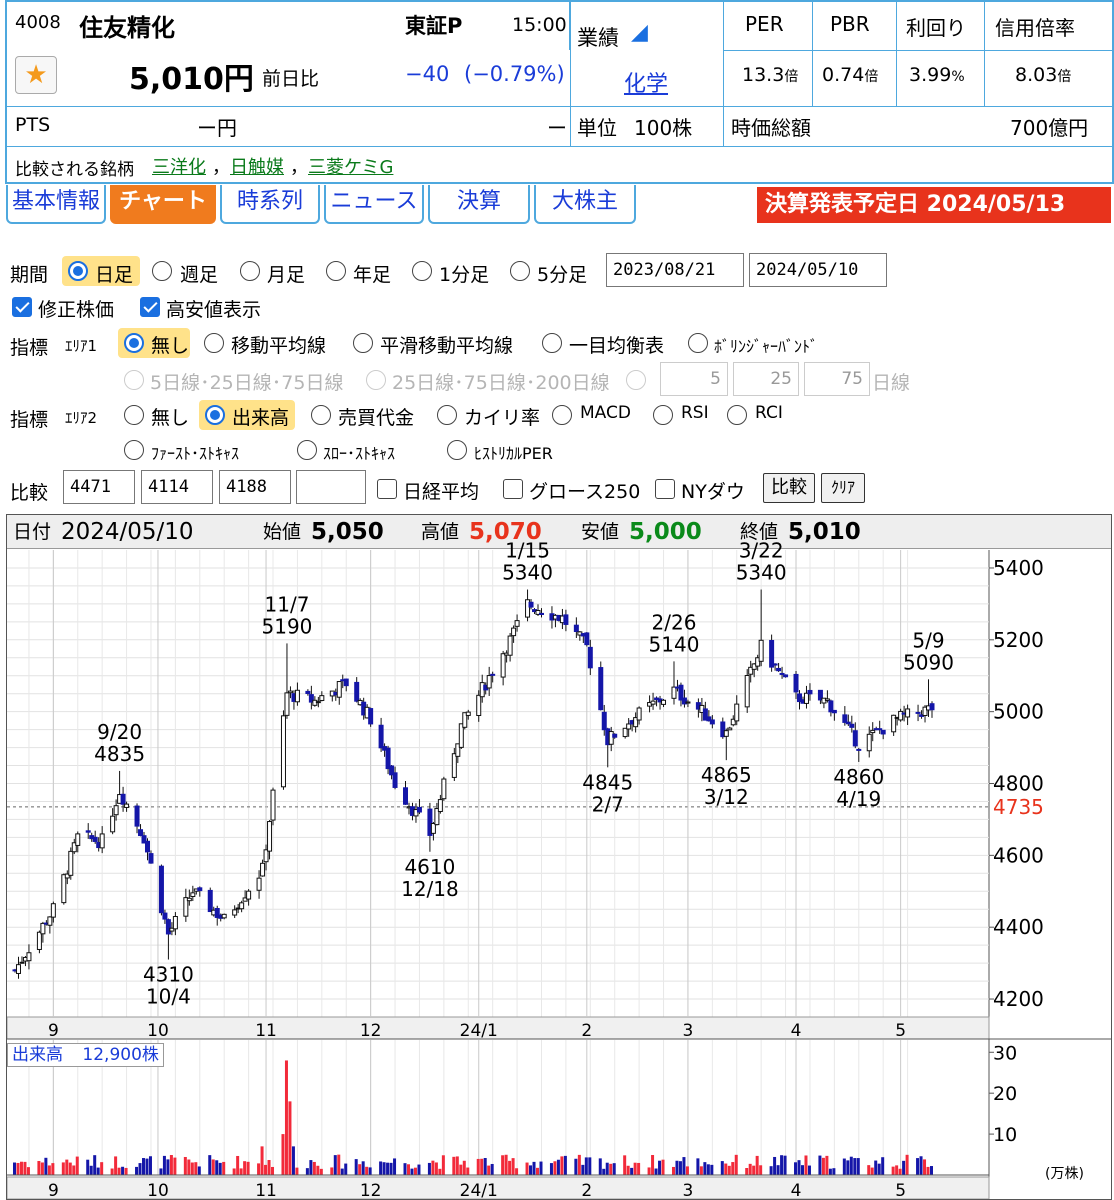 The height and width of the screenshot is (1200, 1114). I want to click on annotation-label-top: 5/9, so click(928, 640).